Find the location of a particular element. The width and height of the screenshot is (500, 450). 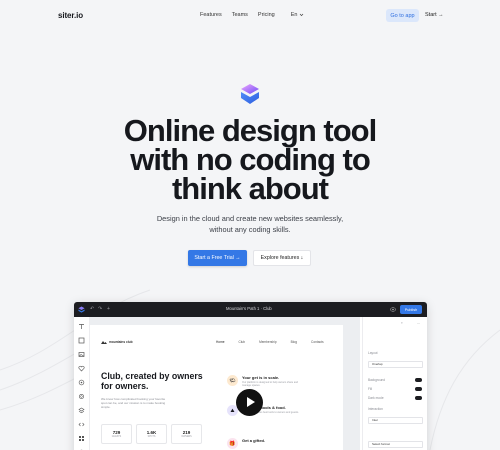

grid-tool-icon is located at coordinates (81, 438).